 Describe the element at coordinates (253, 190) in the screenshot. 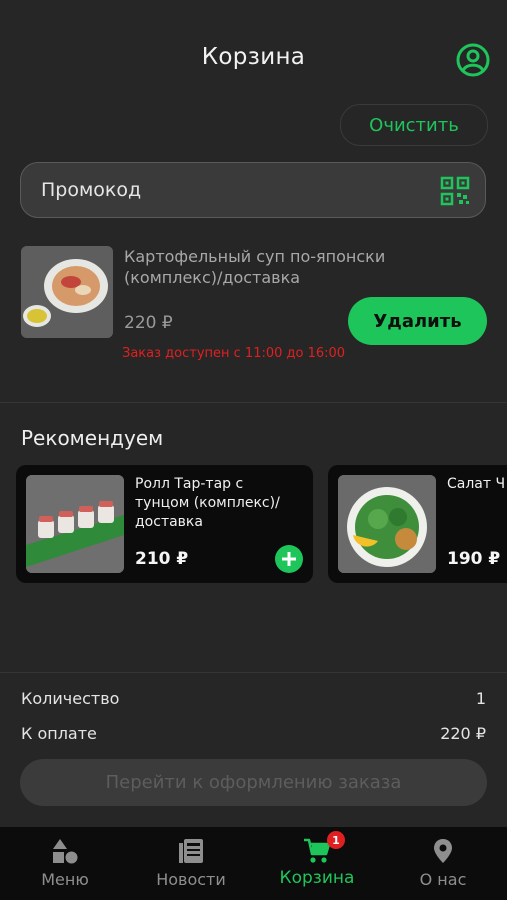

I see `promo-code-field: Промокод` at that location.